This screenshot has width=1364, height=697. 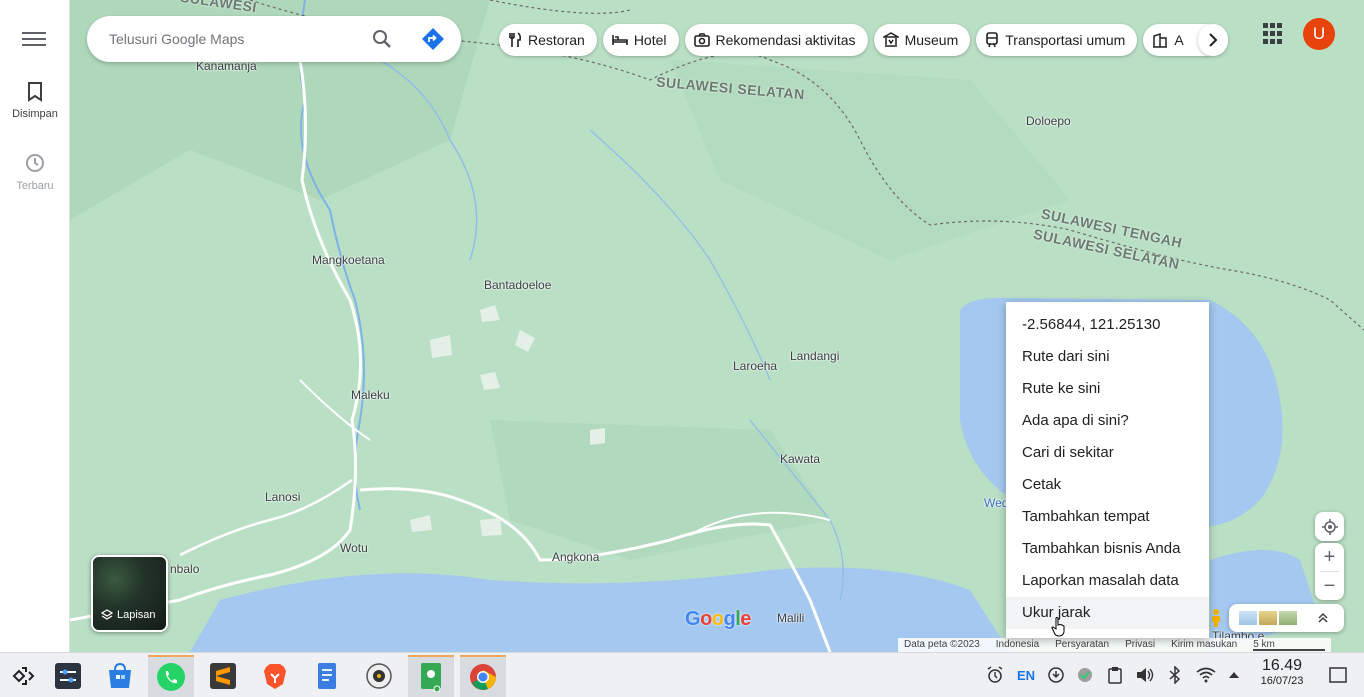 I want to click on volume-icon, so click(x=1145, y=675).